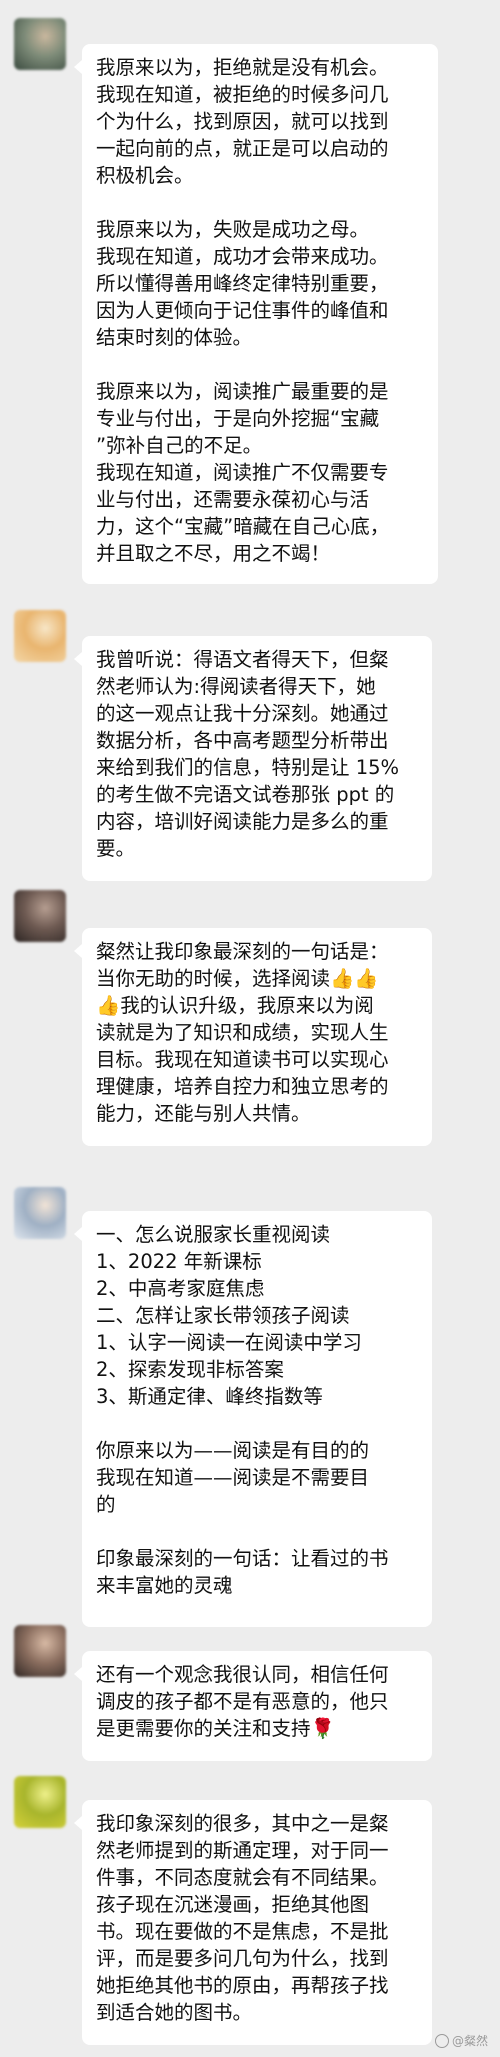  Describe the element at coordinates (145, 175) in the screenshot. I see `message-line: 积极机会。` at that location.